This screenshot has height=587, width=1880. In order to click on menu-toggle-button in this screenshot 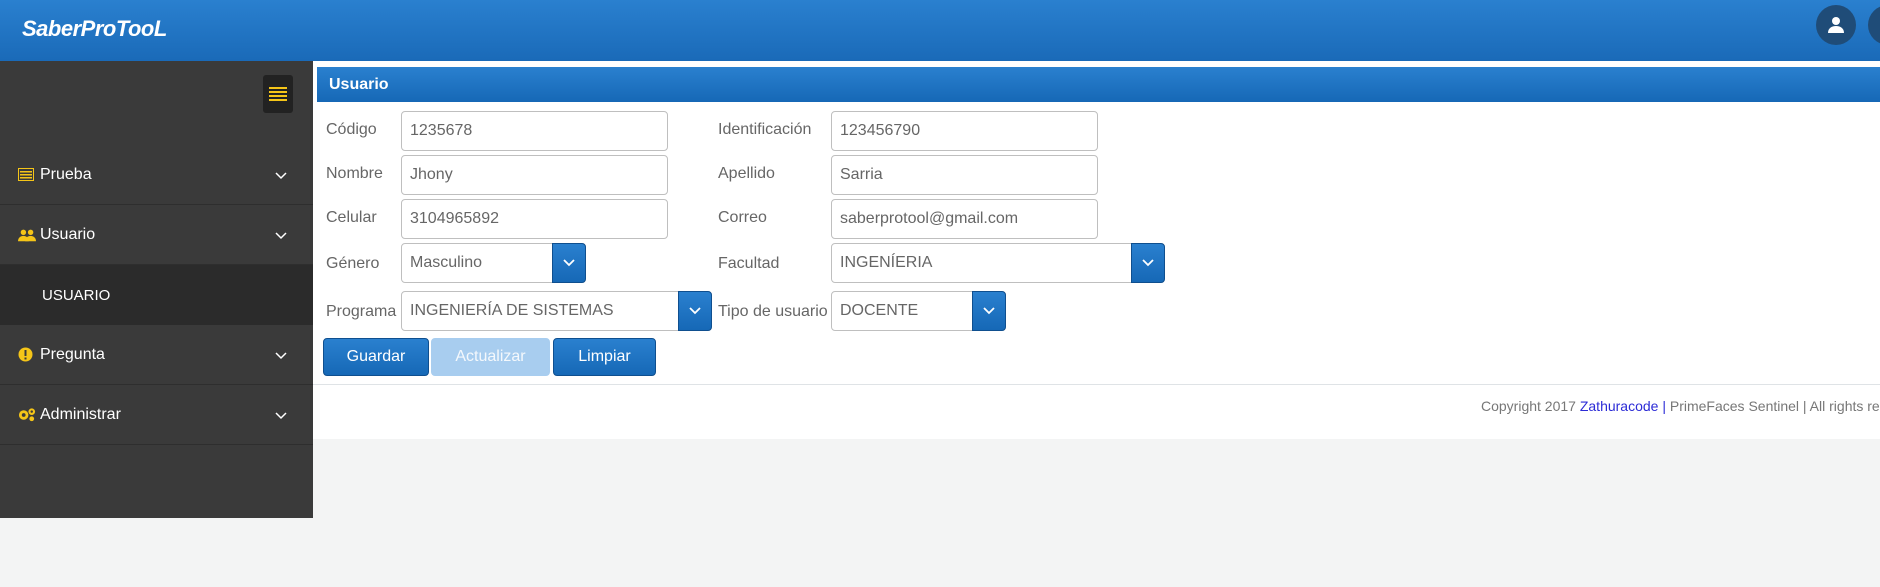, I will do `click(278, 94)`.